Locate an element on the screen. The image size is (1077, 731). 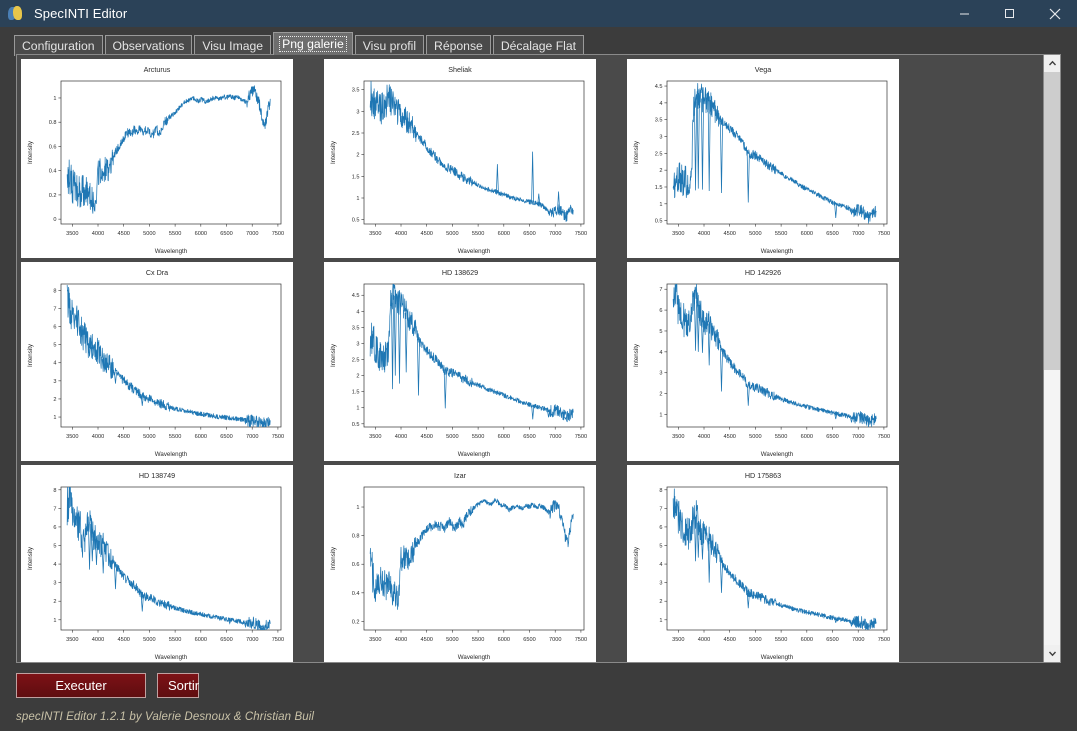
svg-text: 0.2 is located at coordinates (53, 196).